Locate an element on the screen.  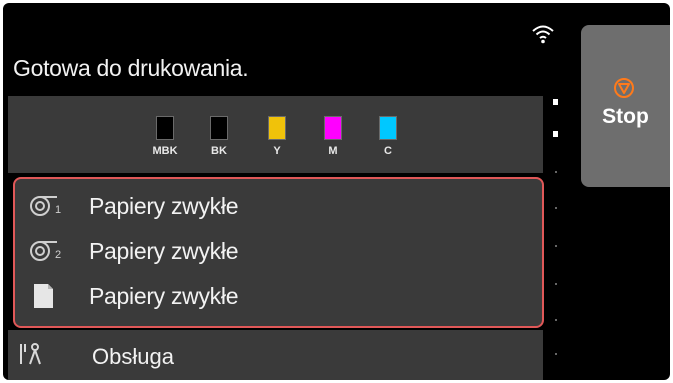
ink-bk: BK is located at coordinates (219, 136).